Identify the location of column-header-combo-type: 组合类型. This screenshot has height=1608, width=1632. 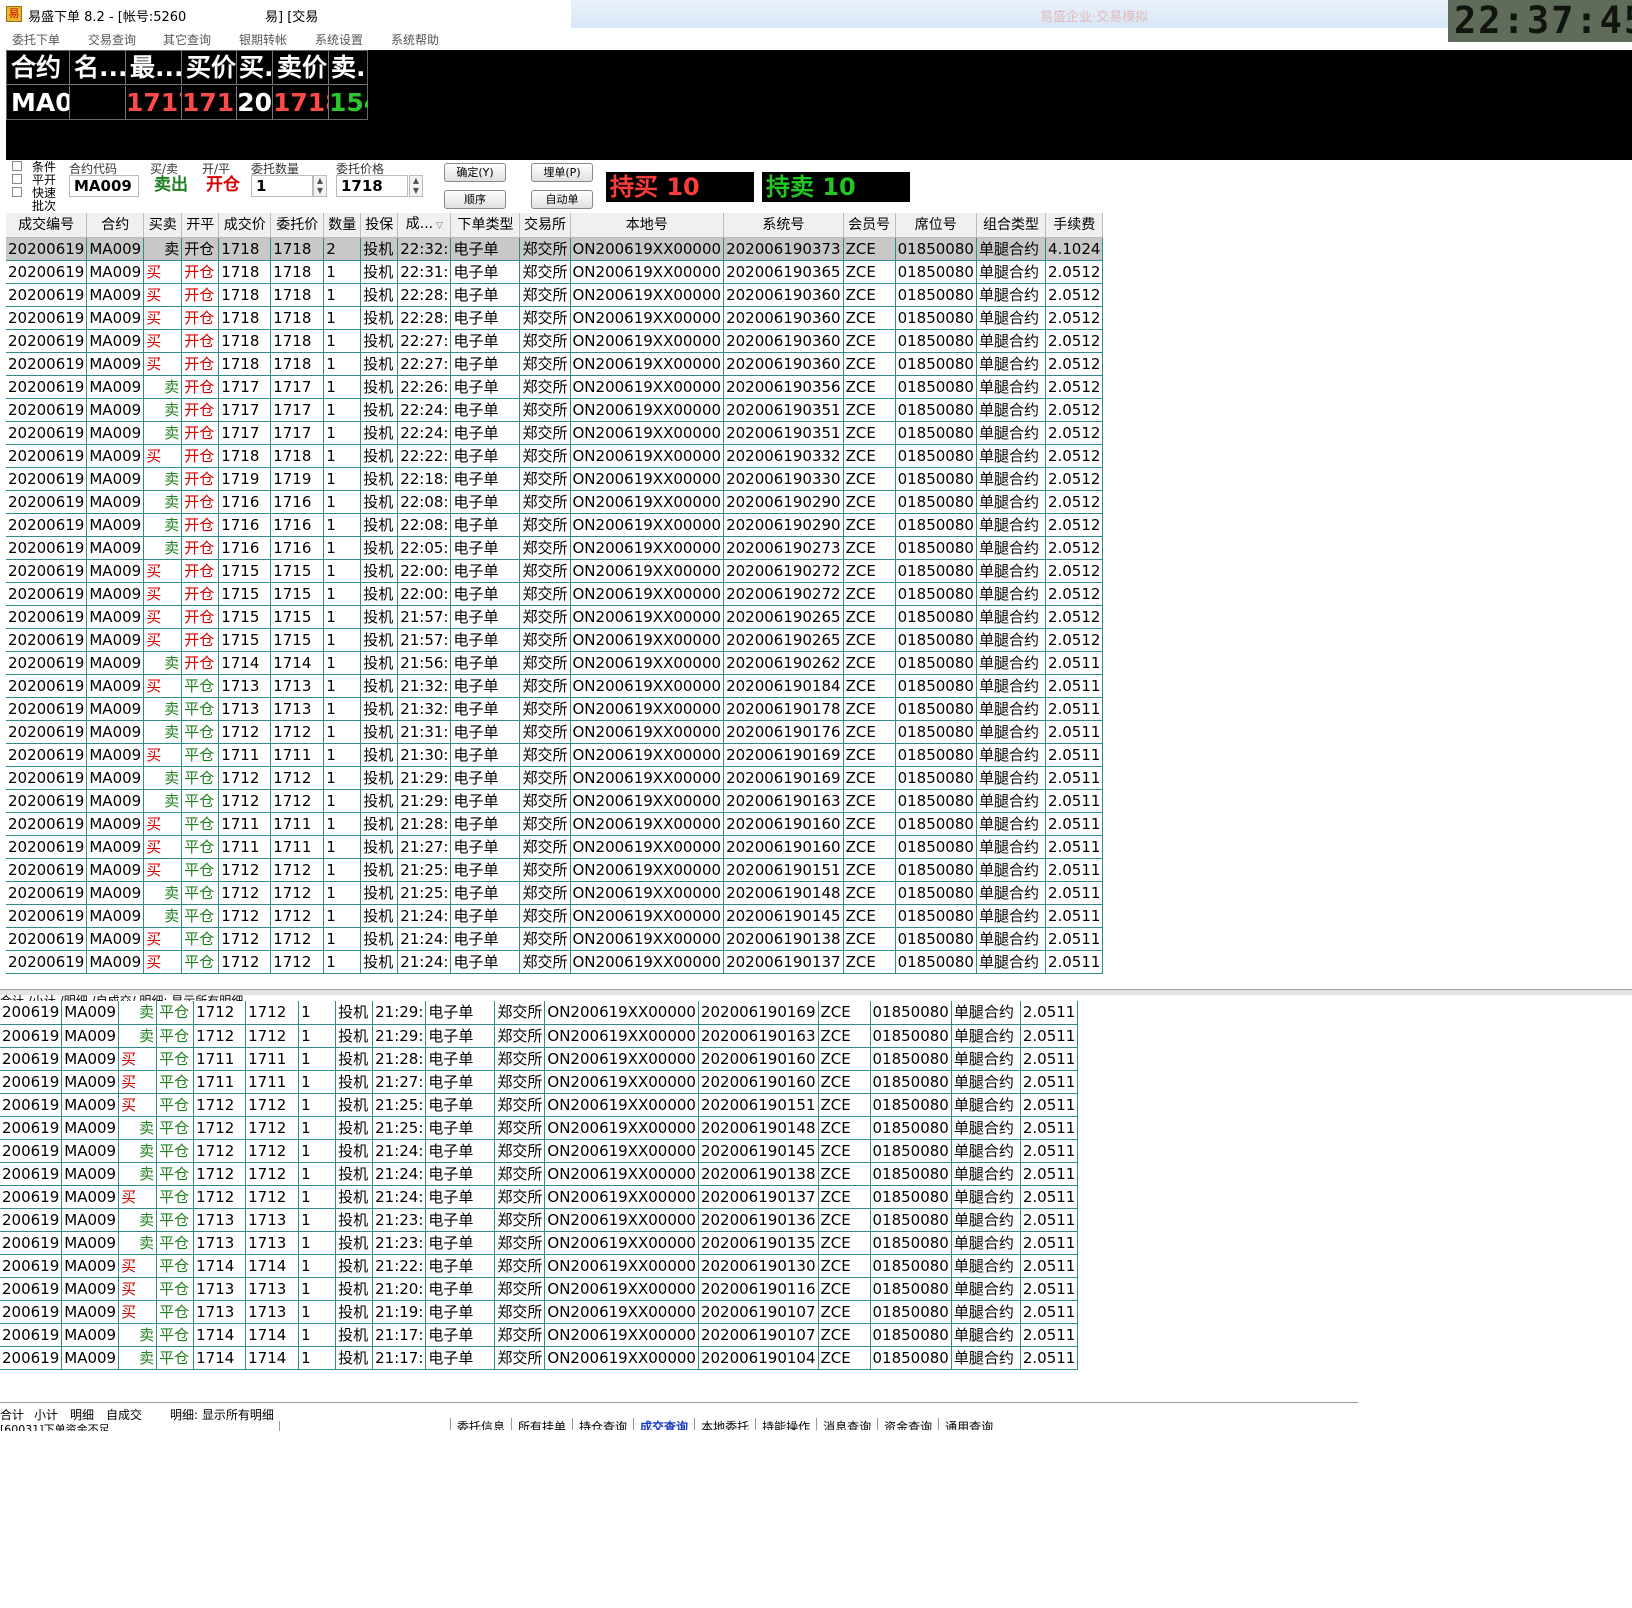
(1011, 225).